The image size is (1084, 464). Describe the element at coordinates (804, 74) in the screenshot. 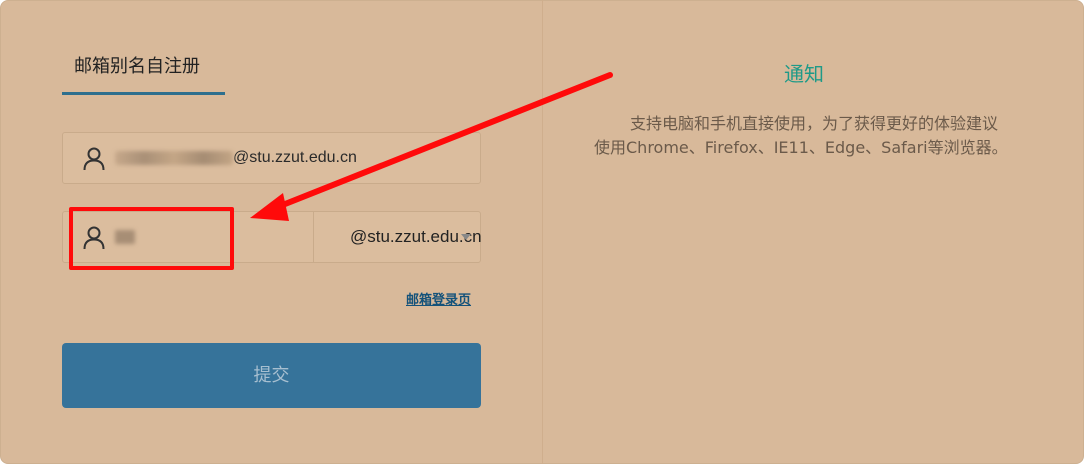

I see `notice-title: 通知` at that location.